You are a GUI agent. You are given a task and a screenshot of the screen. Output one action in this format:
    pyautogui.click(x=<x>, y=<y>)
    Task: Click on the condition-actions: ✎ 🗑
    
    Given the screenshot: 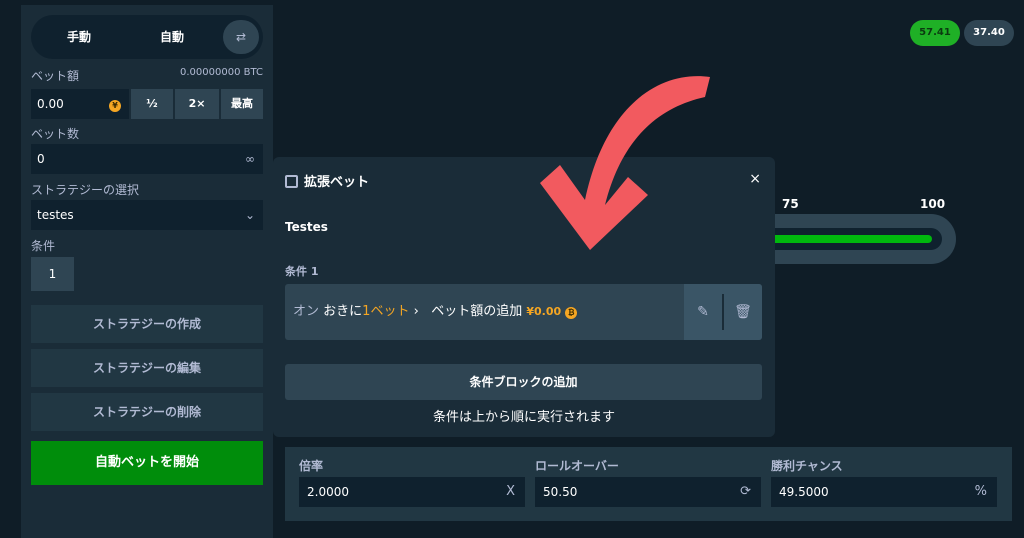 What is the action you would take?
    pyautogui.click(x=723, y=312)
    